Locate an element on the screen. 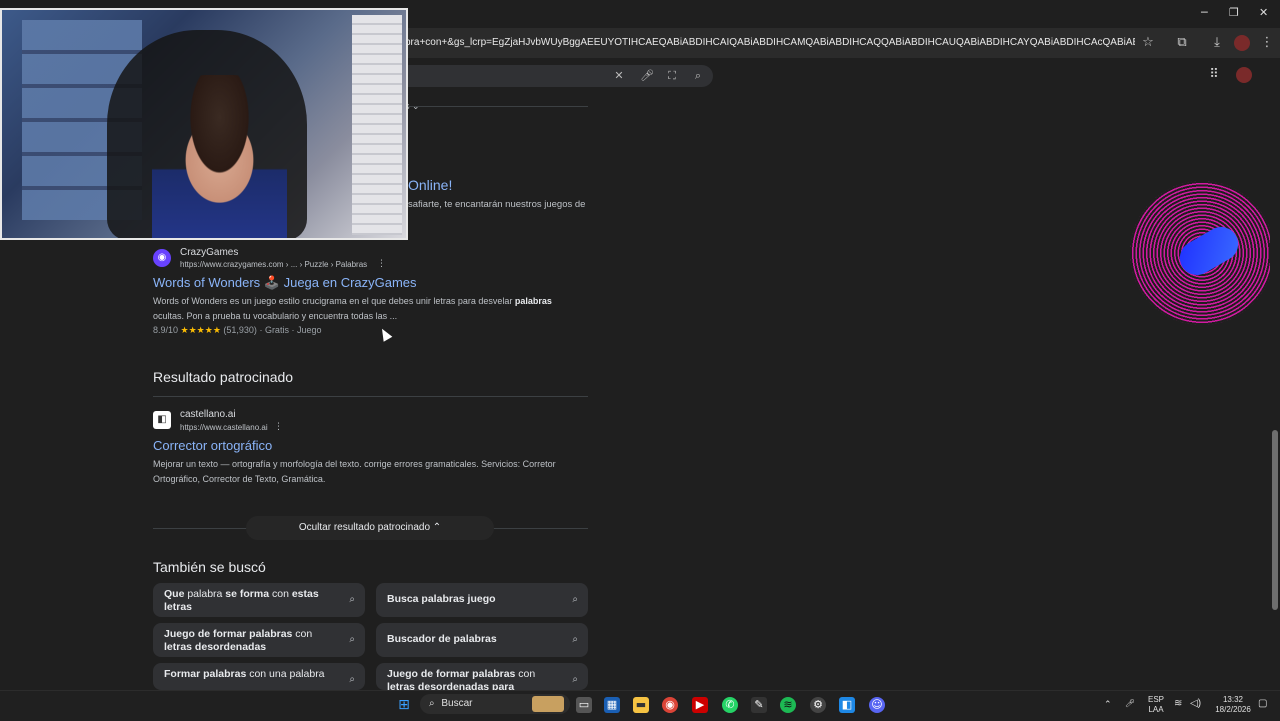 The width and height of the screenshot is (1280, 721). related-search-text: palabra is located at coordinates (205, 594).